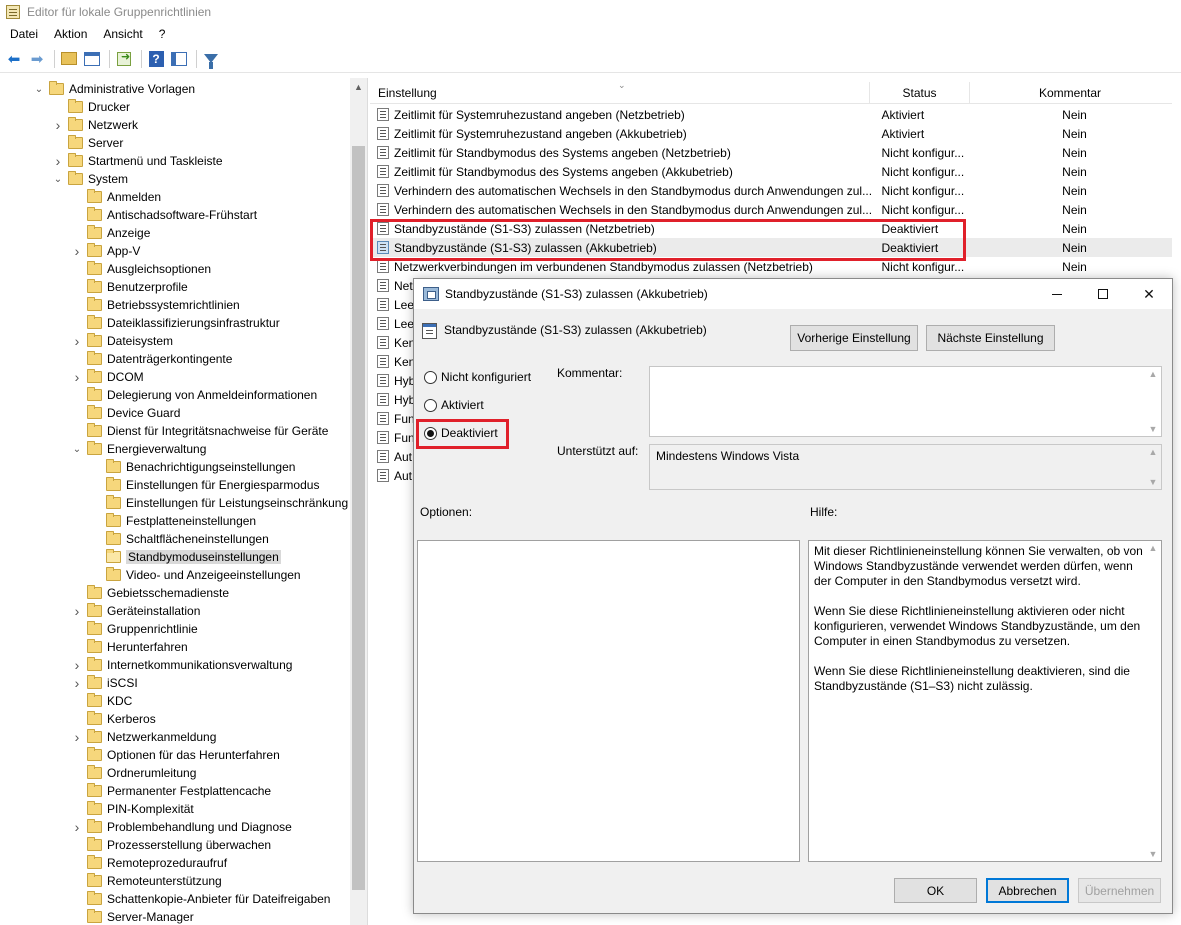 The height and width of the screenshot is (925, 1181). I want to click on tree-item: ⌄ System, so click(90, 179).